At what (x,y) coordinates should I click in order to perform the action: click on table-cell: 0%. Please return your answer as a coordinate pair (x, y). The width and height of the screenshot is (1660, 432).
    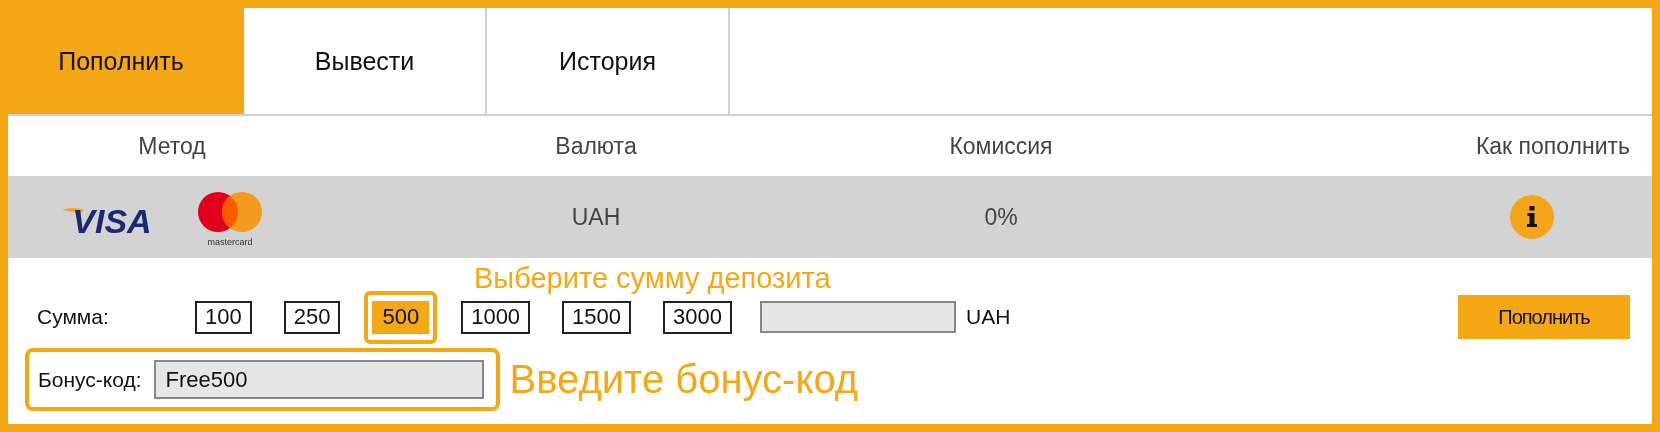
    Looking at the image, I should click on (1001, 217).